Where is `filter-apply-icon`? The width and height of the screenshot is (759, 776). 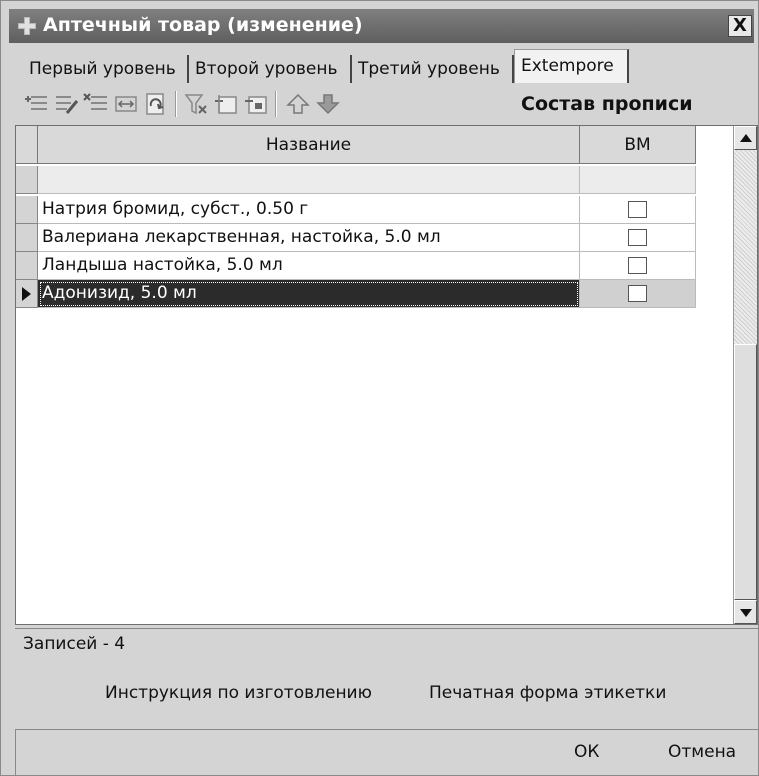
filter-apply-icon is located at coordinates (256, 104).